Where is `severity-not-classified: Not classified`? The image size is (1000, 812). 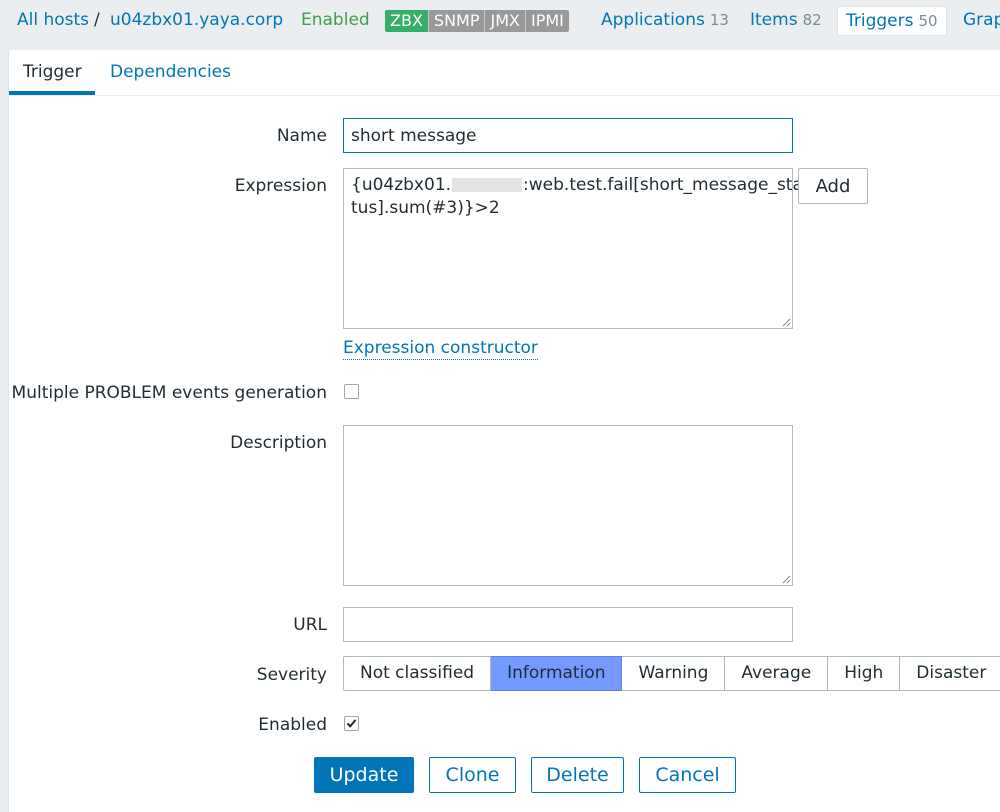
severity-not-classified: Not classified is located at coordinates (417, 673).